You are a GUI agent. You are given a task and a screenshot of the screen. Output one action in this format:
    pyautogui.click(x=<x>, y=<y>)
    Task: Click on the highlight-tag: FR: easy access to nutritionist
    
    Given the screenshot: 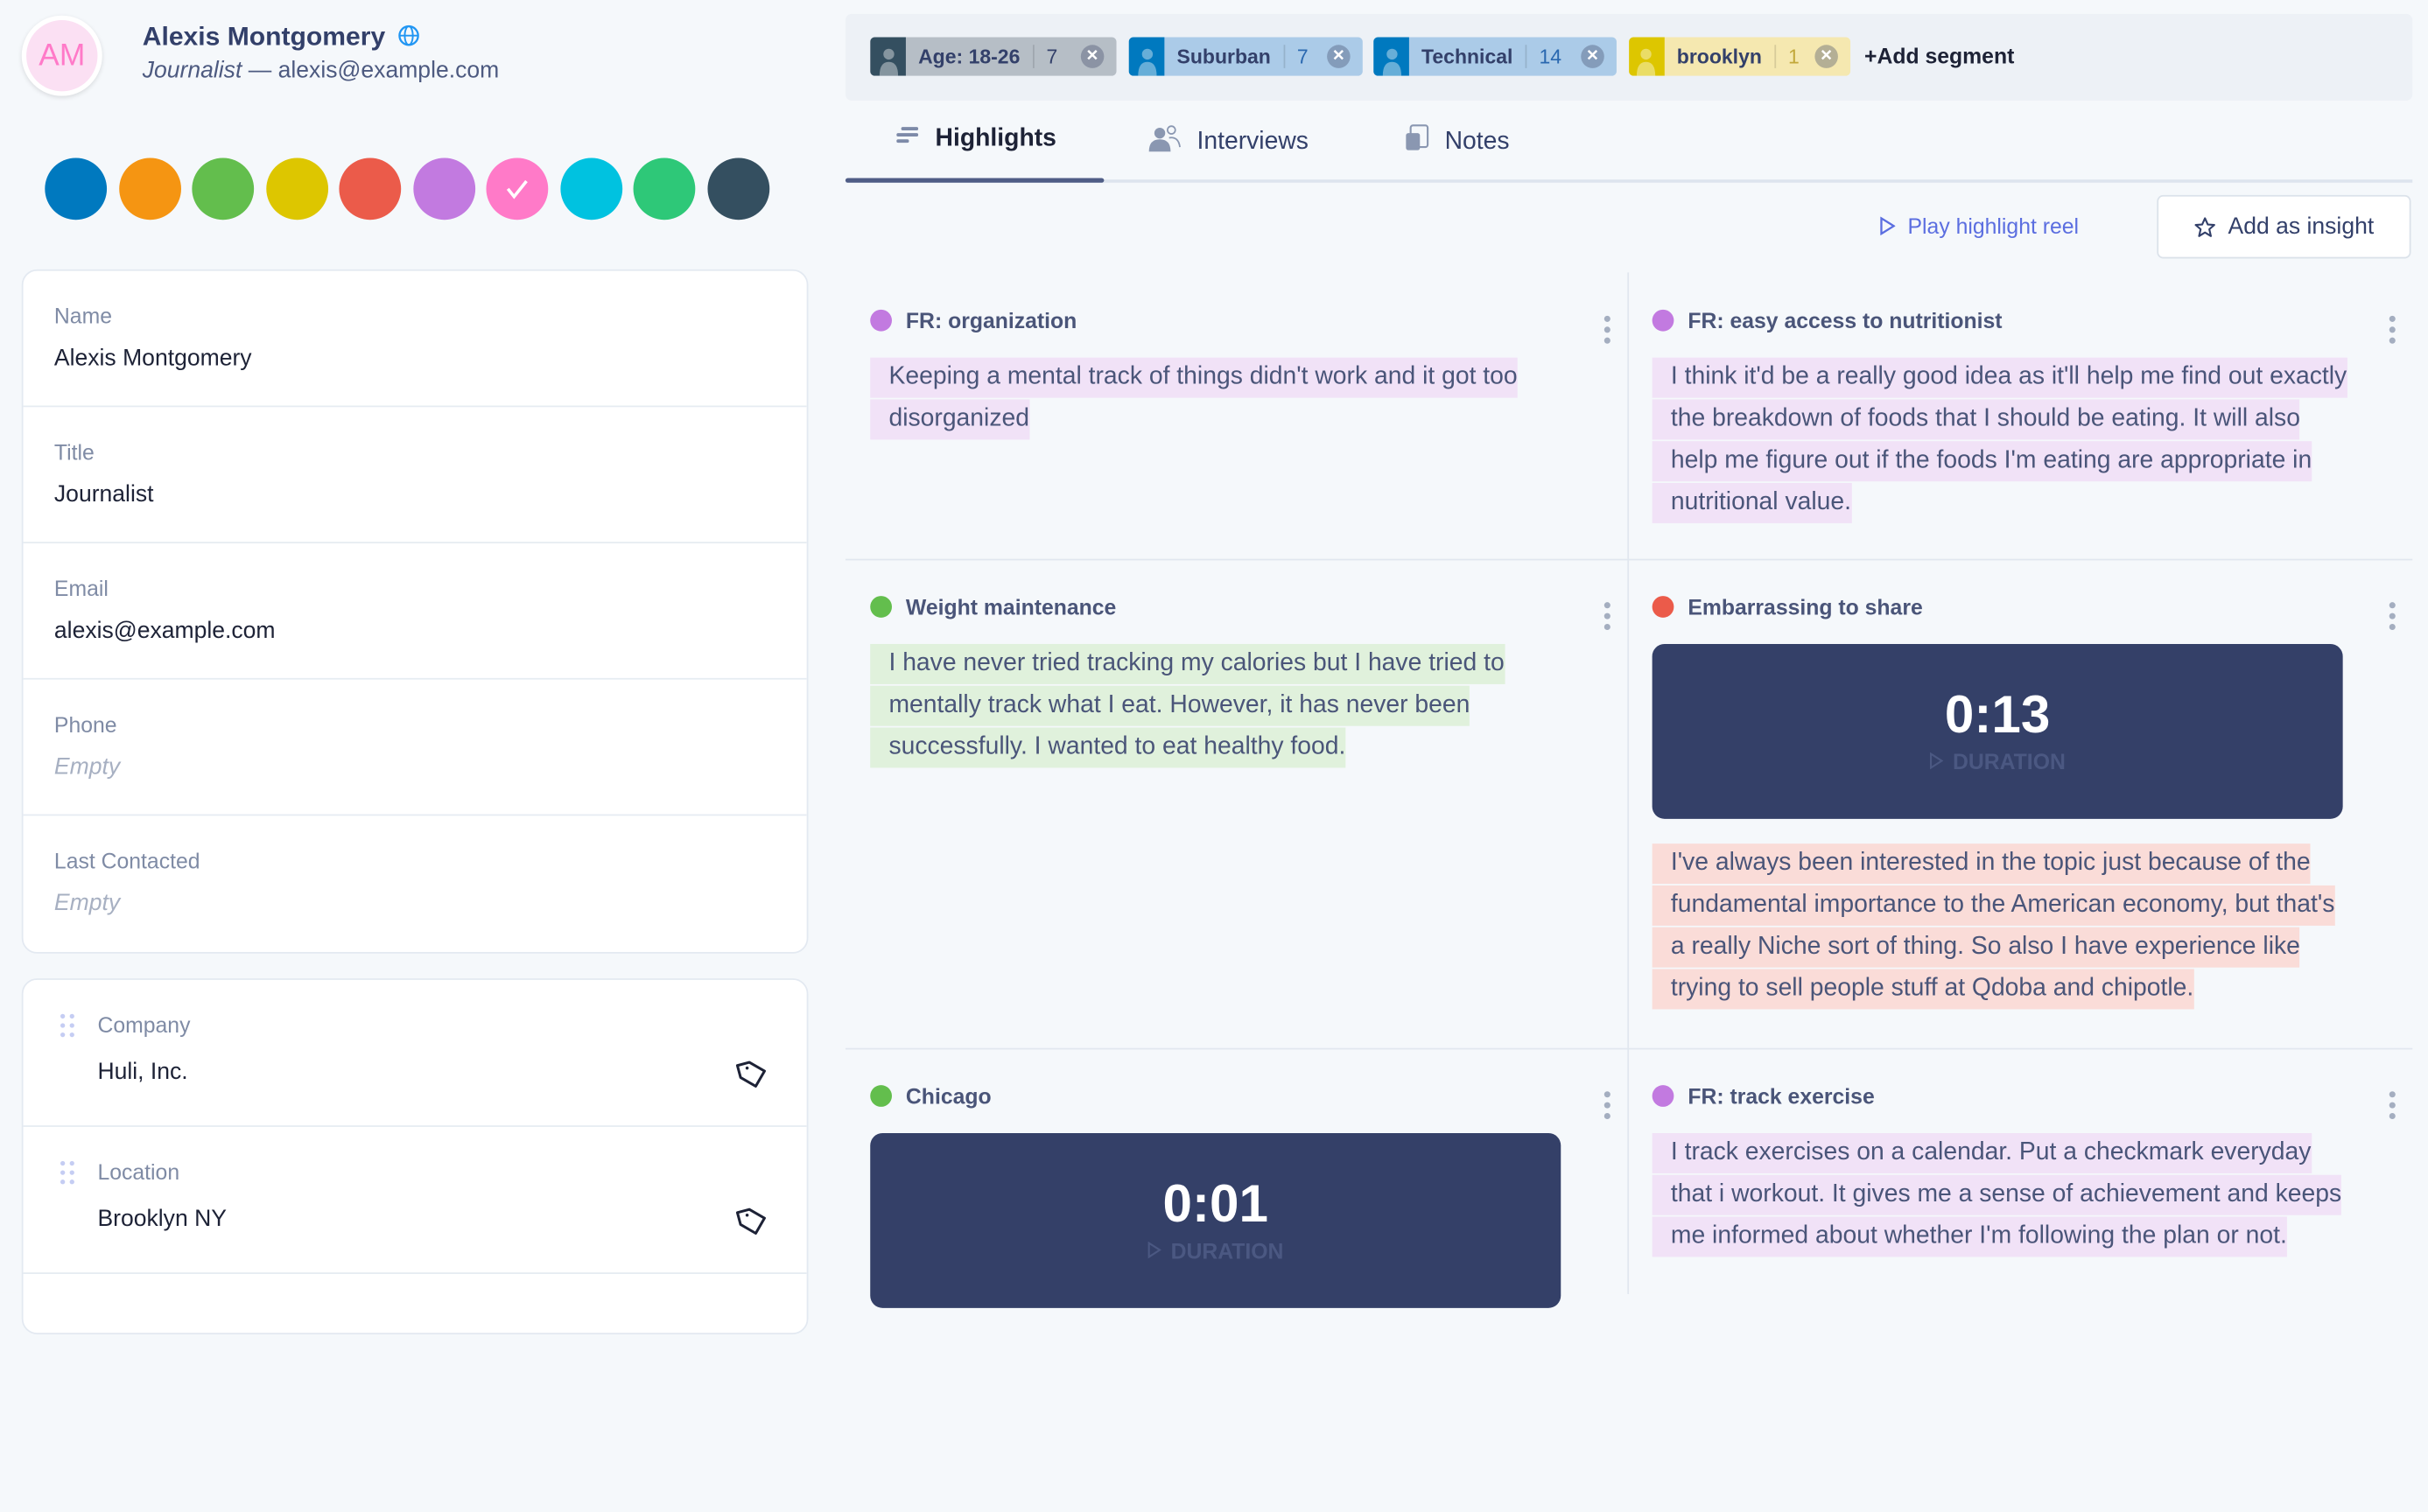 What is the action you would take?
    pyautogui.click(x=1827, y=320)
    